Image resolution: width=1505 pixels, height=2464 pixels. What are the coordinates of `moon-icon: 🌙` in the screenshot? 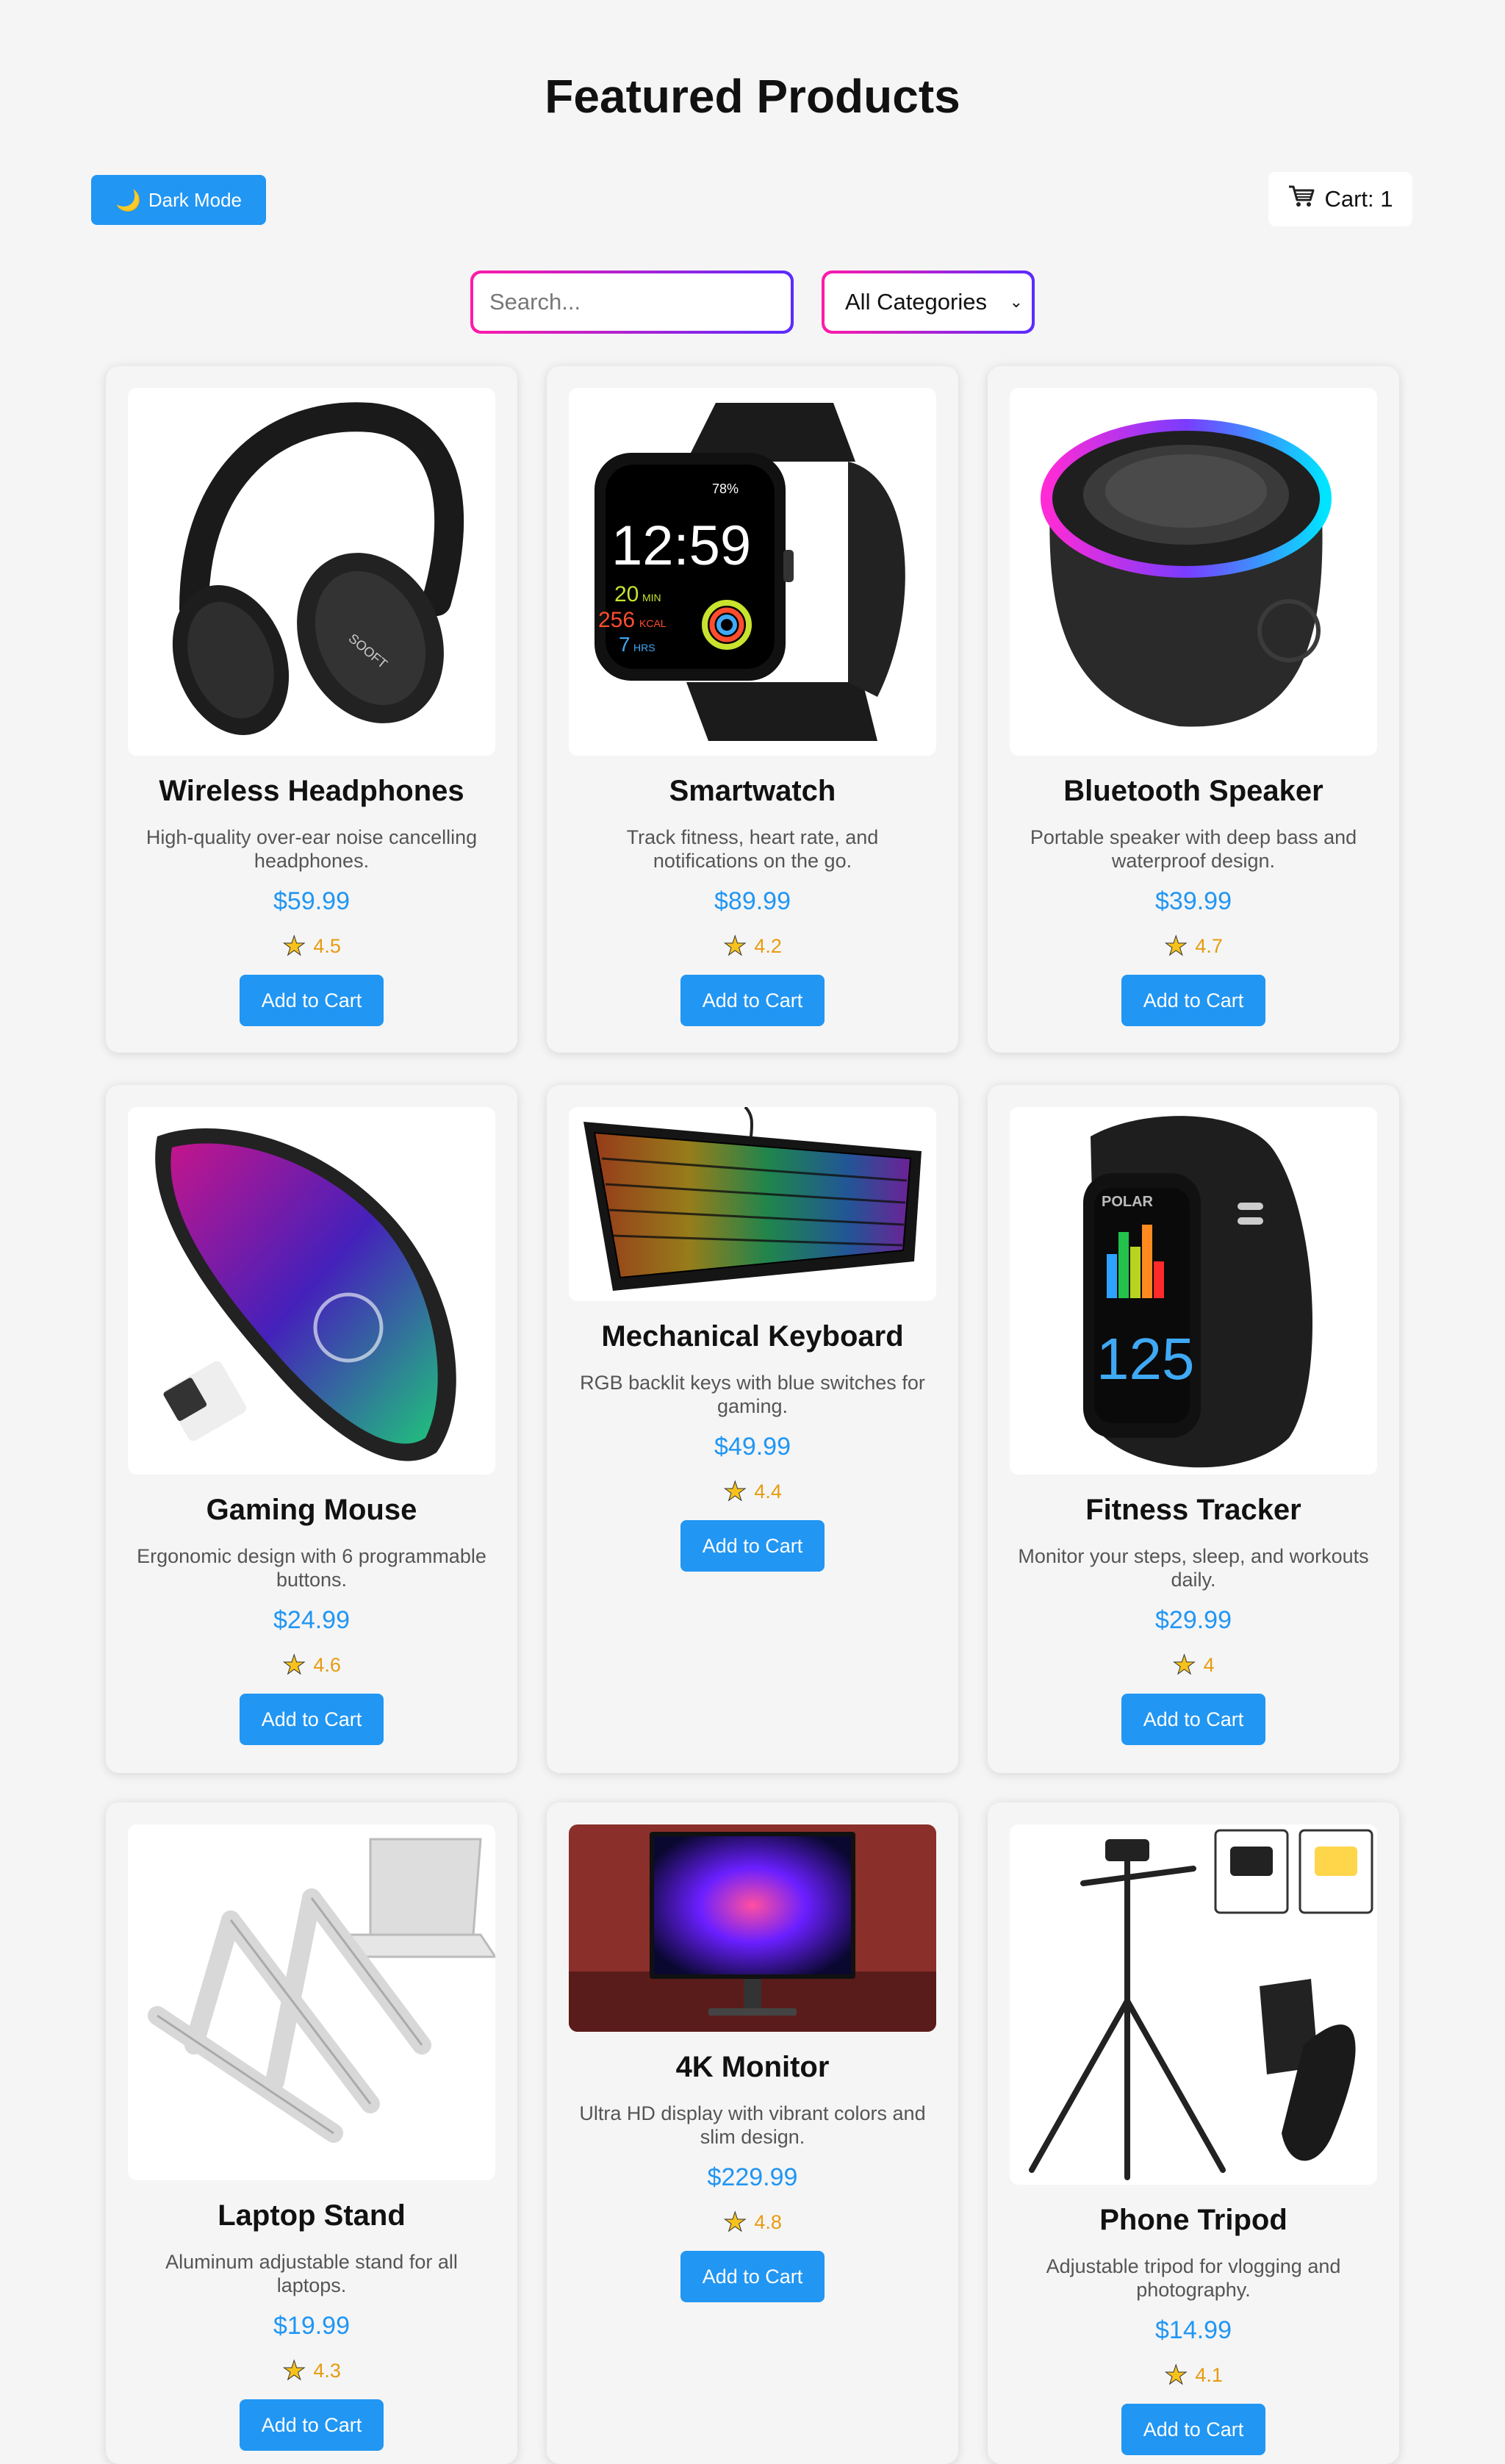 It's located at (128, 200).